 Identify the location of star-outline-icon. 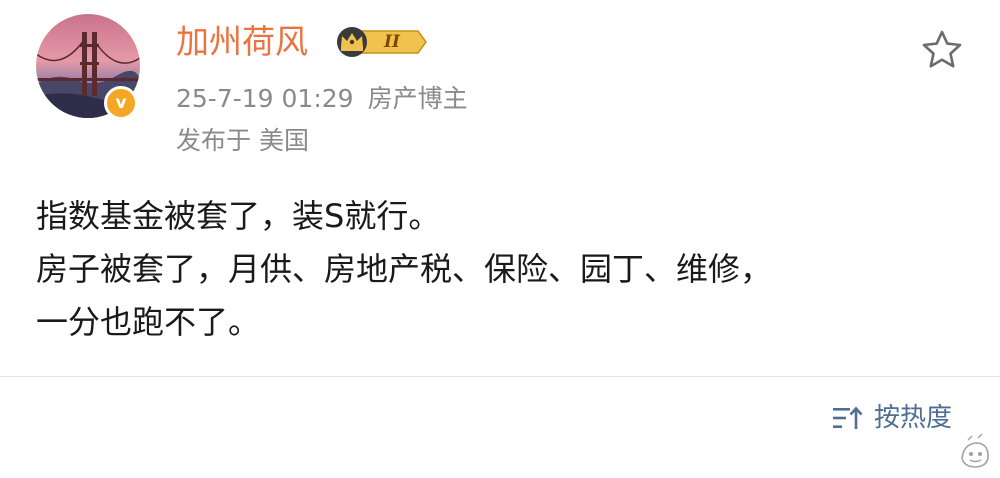
(942, 50).